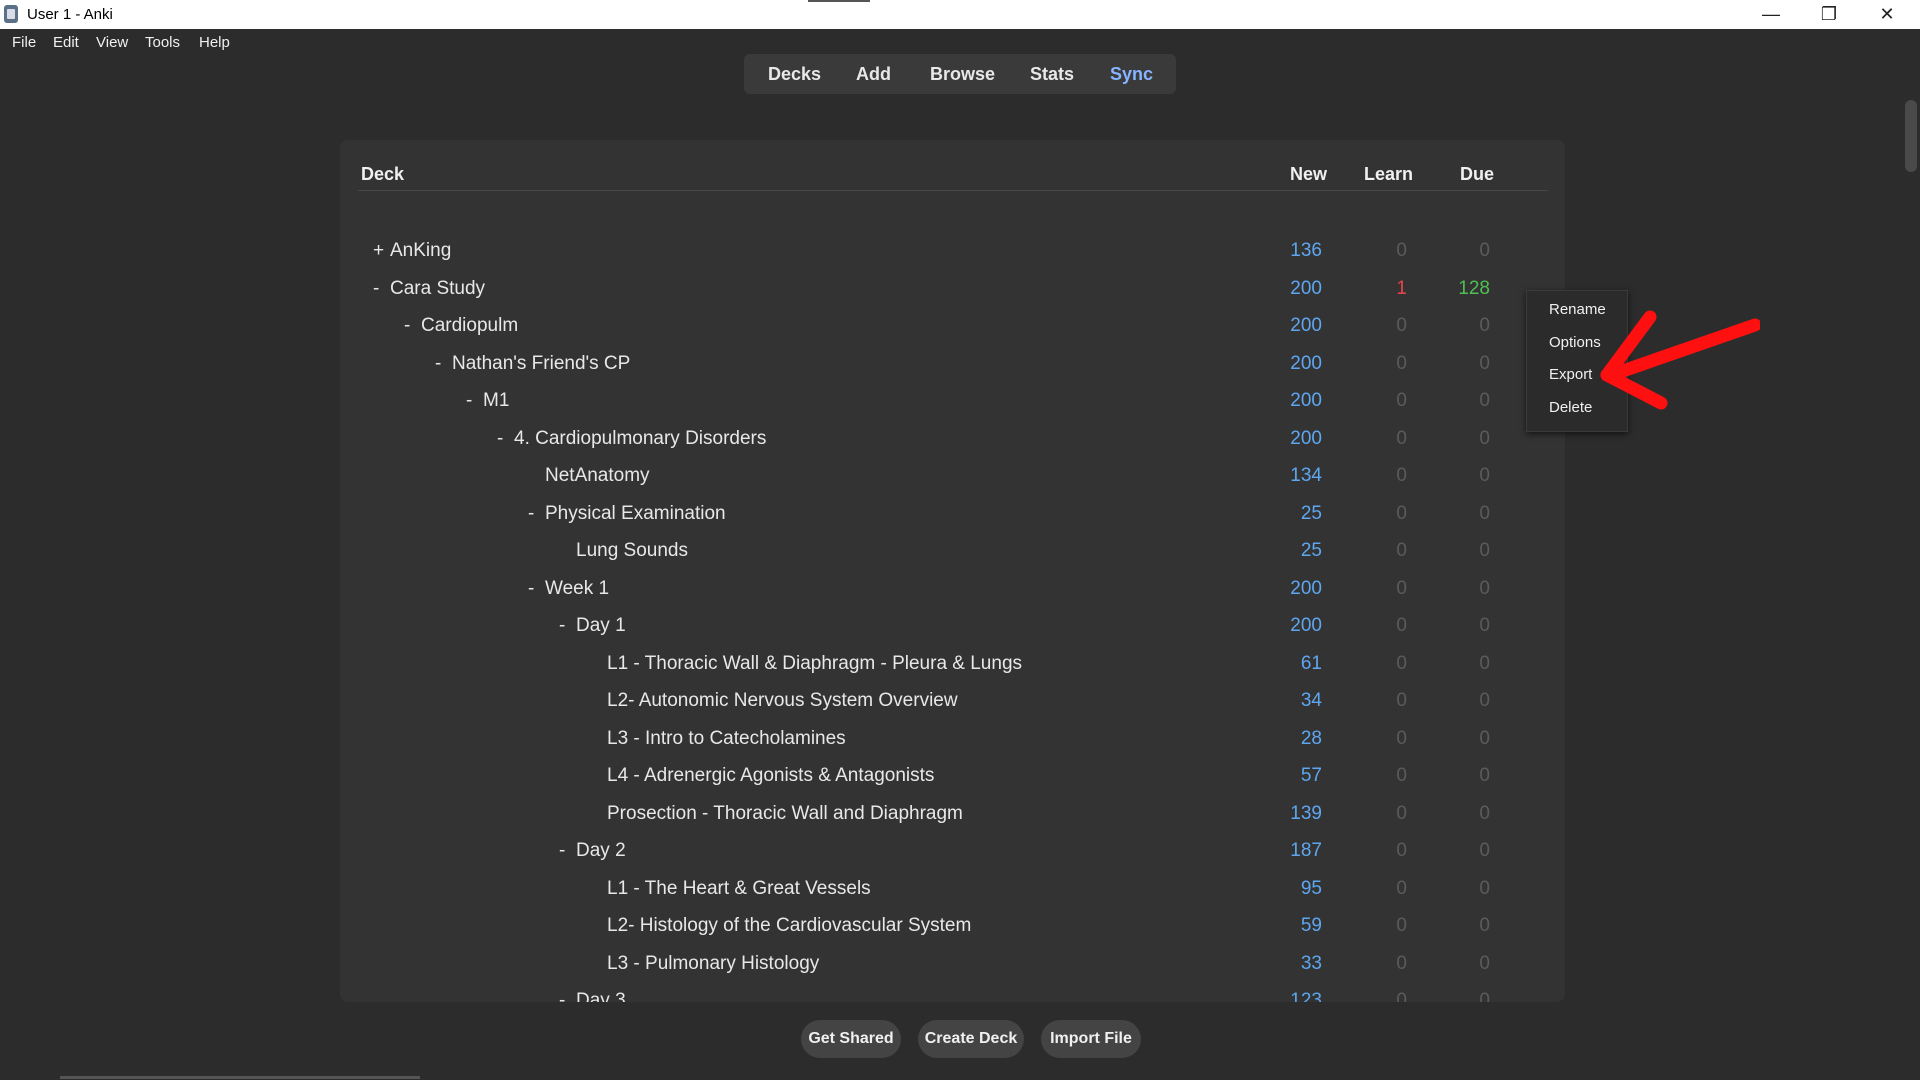 Image resolution: width=1920 pixels, height=1080 pixels. I want to click on deck-row: - Week 1 200 0 0, so click(952, 590).